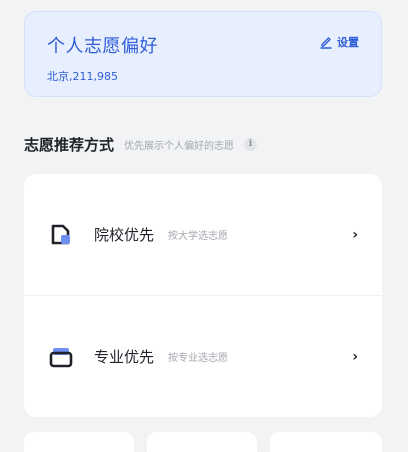  Describe the element at coordinates (251, 144) in the screenshot. I see `info-icon: i` at that location.